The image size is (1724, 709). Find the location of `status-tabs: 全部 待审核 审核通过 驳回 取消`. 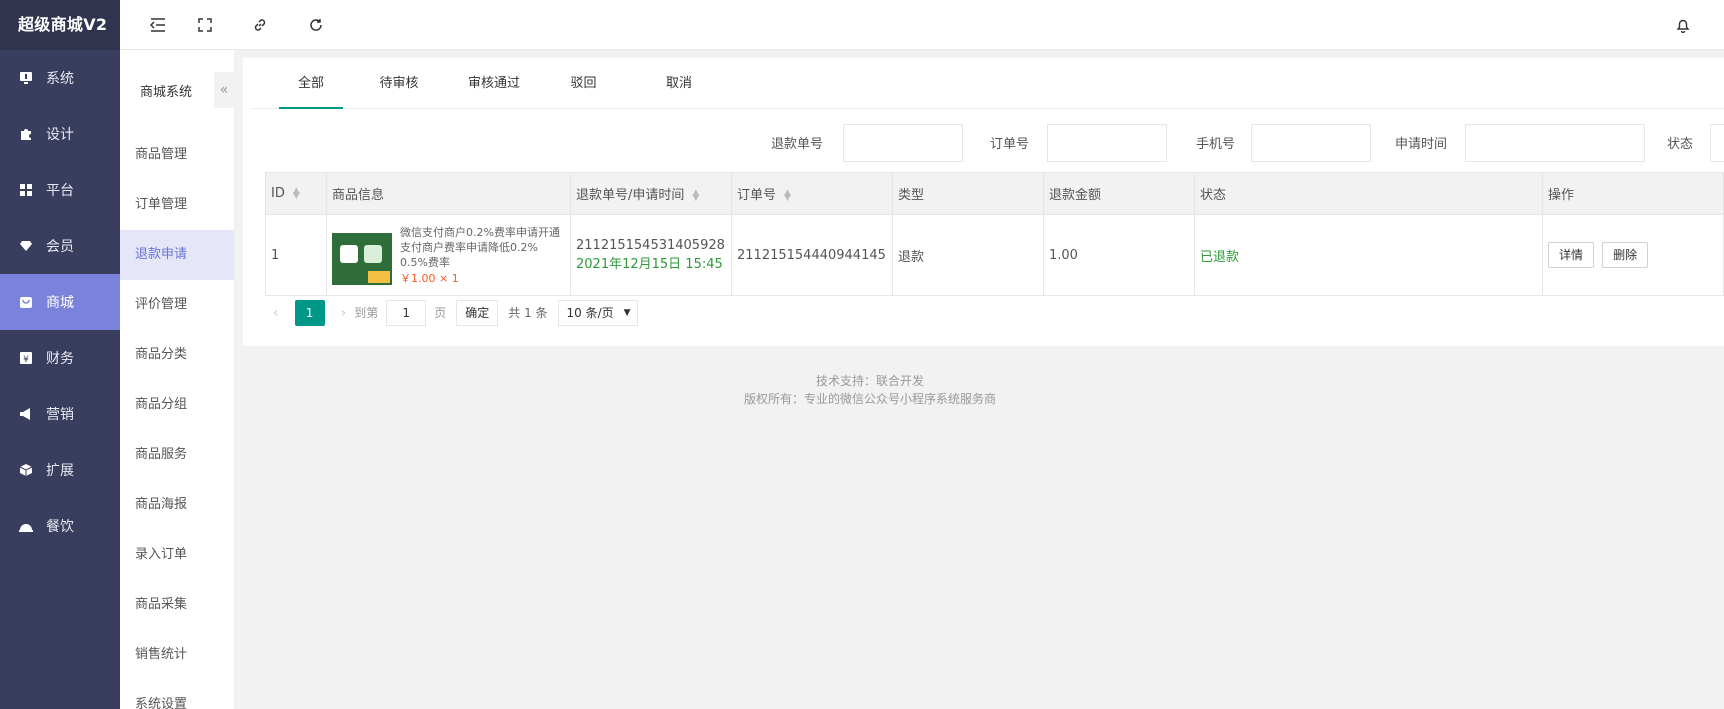

status-tabs: 全部 待审核 审核通过 驳回 取消 is located at coordinates (987, 83).